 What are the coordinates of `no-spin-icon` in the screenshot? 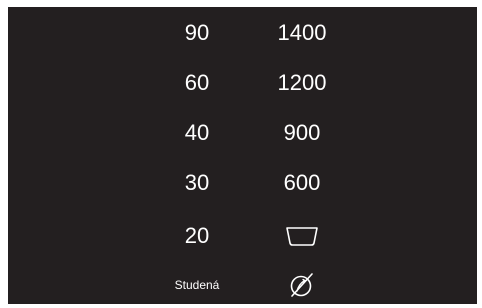 It's located at (302, 285).